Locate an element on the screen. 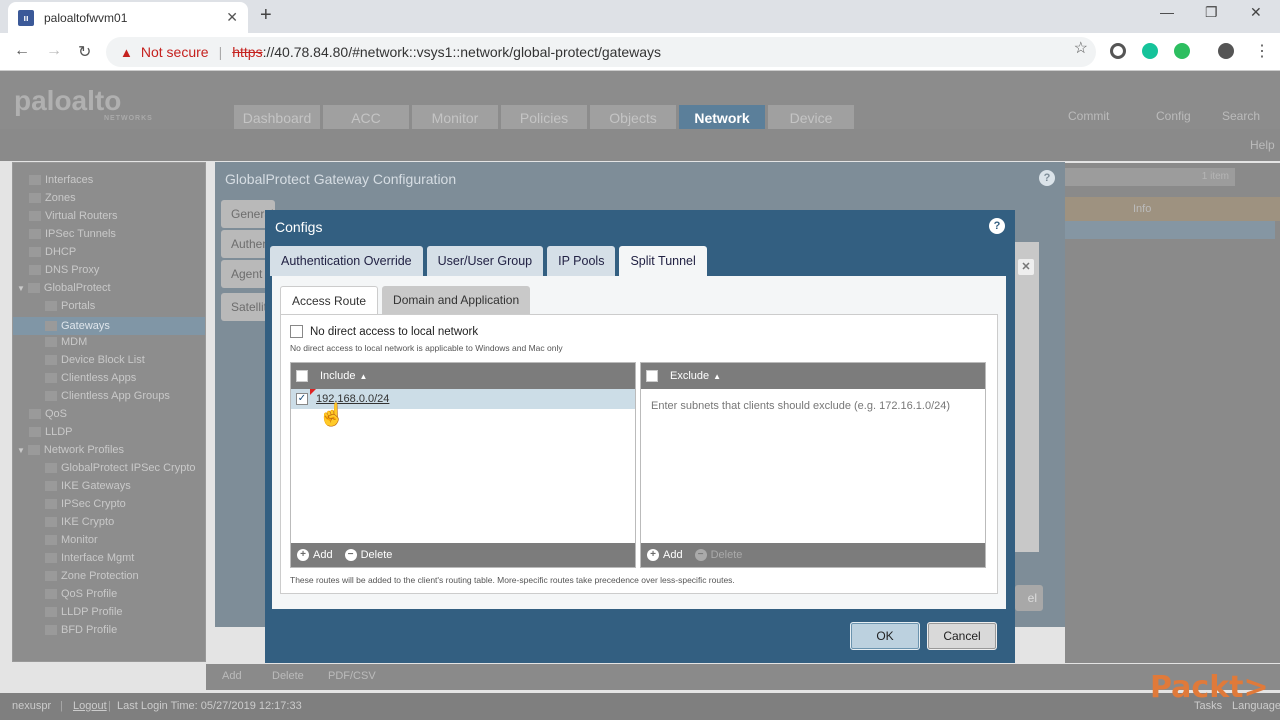  include-select-all-checkbox is located at coordinates (302, 376).